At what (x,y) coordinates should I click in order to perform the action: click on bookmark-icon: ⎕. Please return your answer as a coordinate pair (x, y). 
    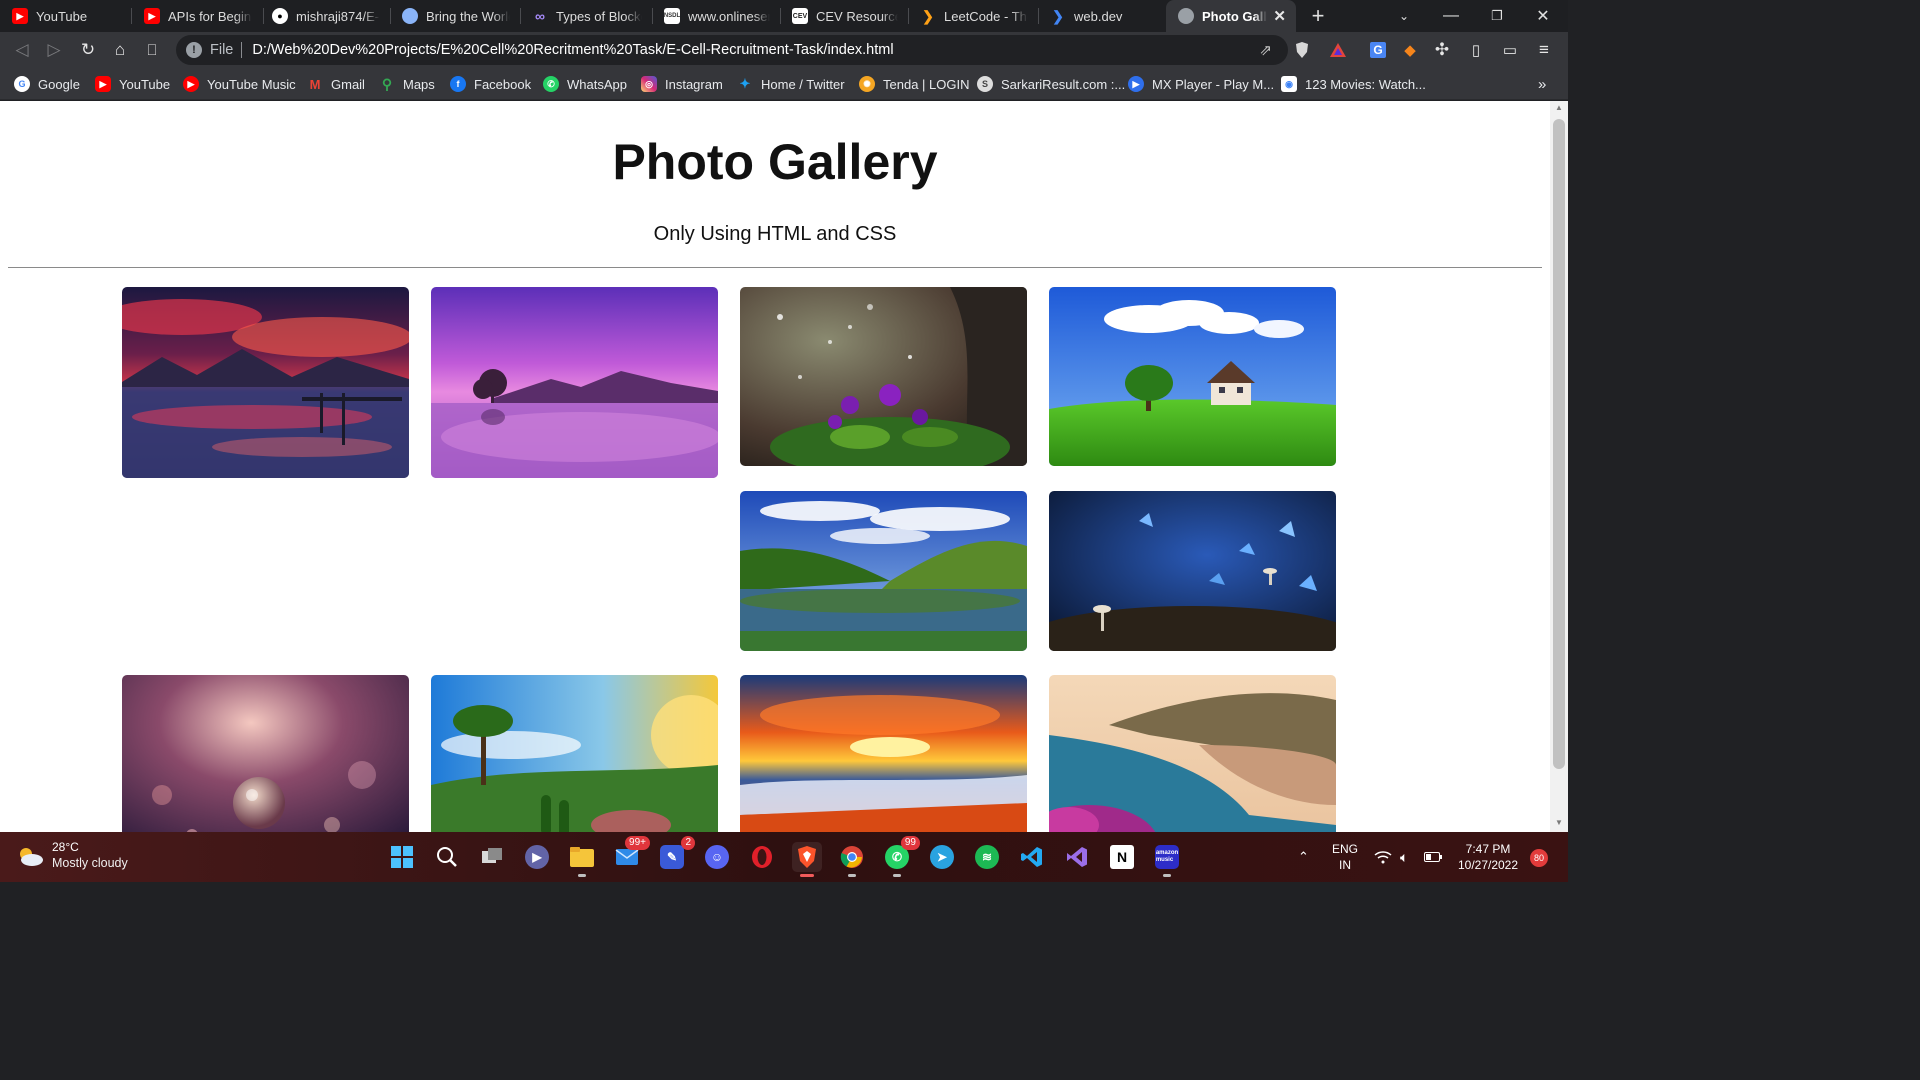
    Looking at the image, I should click on (152, 50).